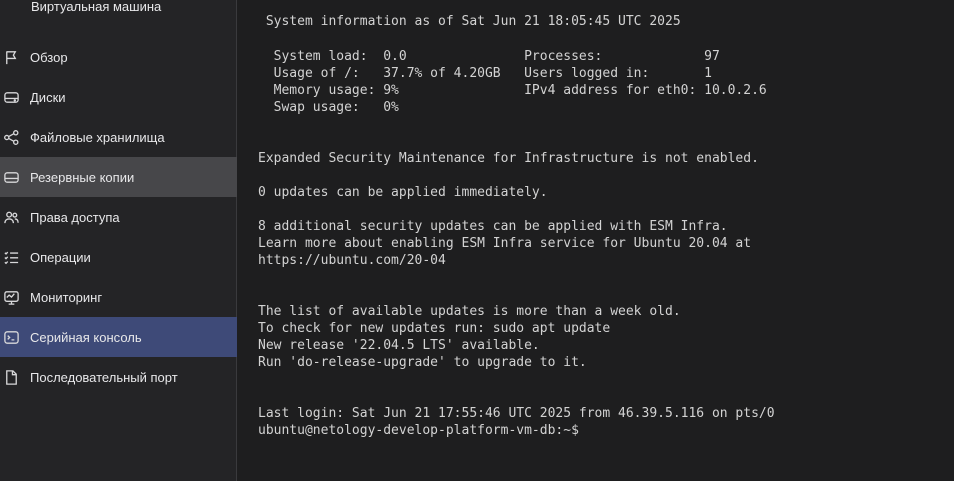 The height and width of the screenshot is (481, 954). What do you see at coordinates (48, 97) in the screenshot?
I see `sidebar-item-label: Диски` at bounding box center [48, 97].